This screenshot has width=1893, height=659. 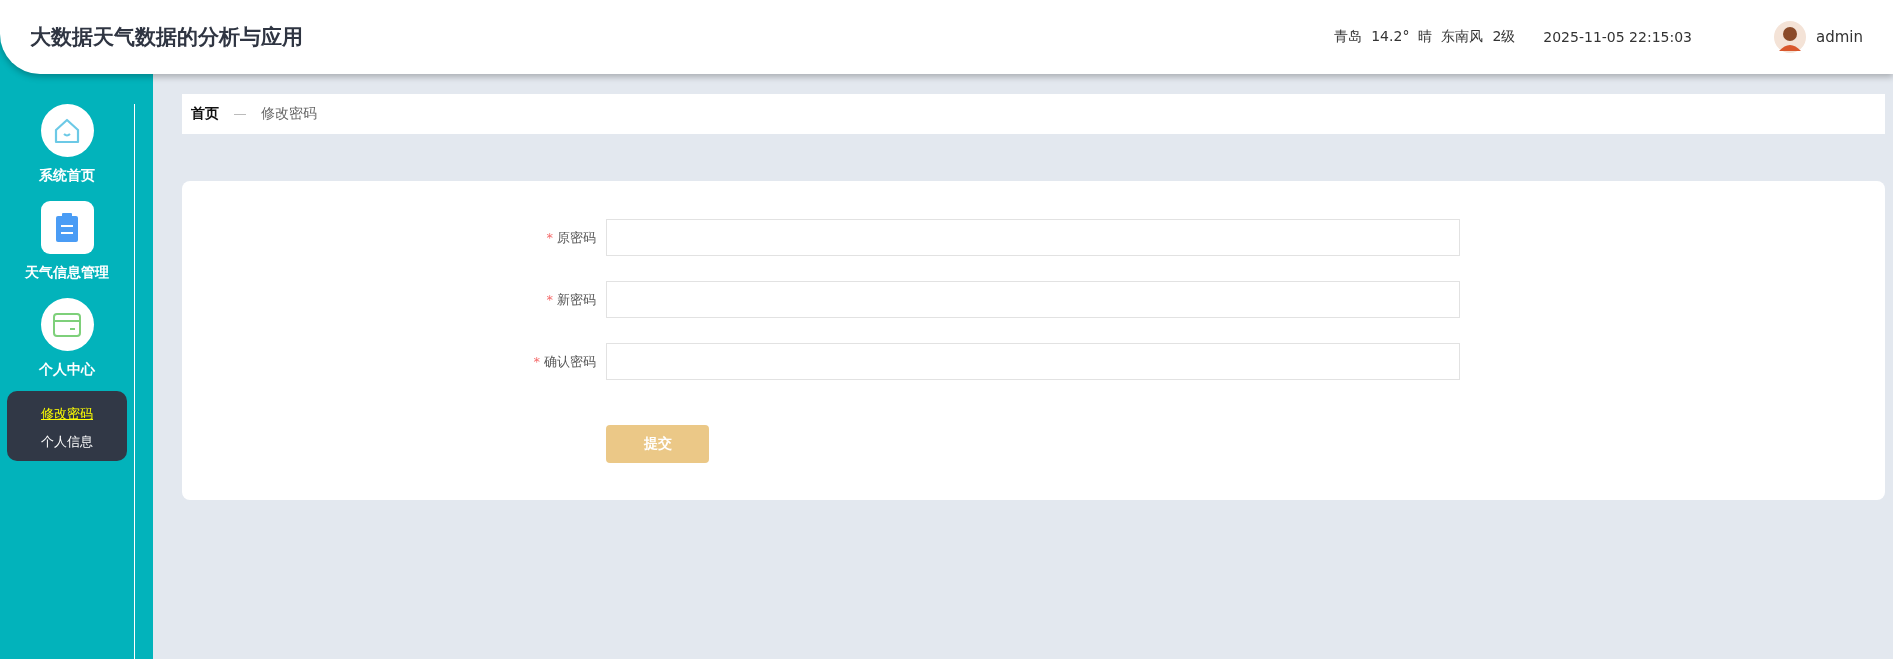 I want to click on field-label: 新密码, so click(x=576, y=299).